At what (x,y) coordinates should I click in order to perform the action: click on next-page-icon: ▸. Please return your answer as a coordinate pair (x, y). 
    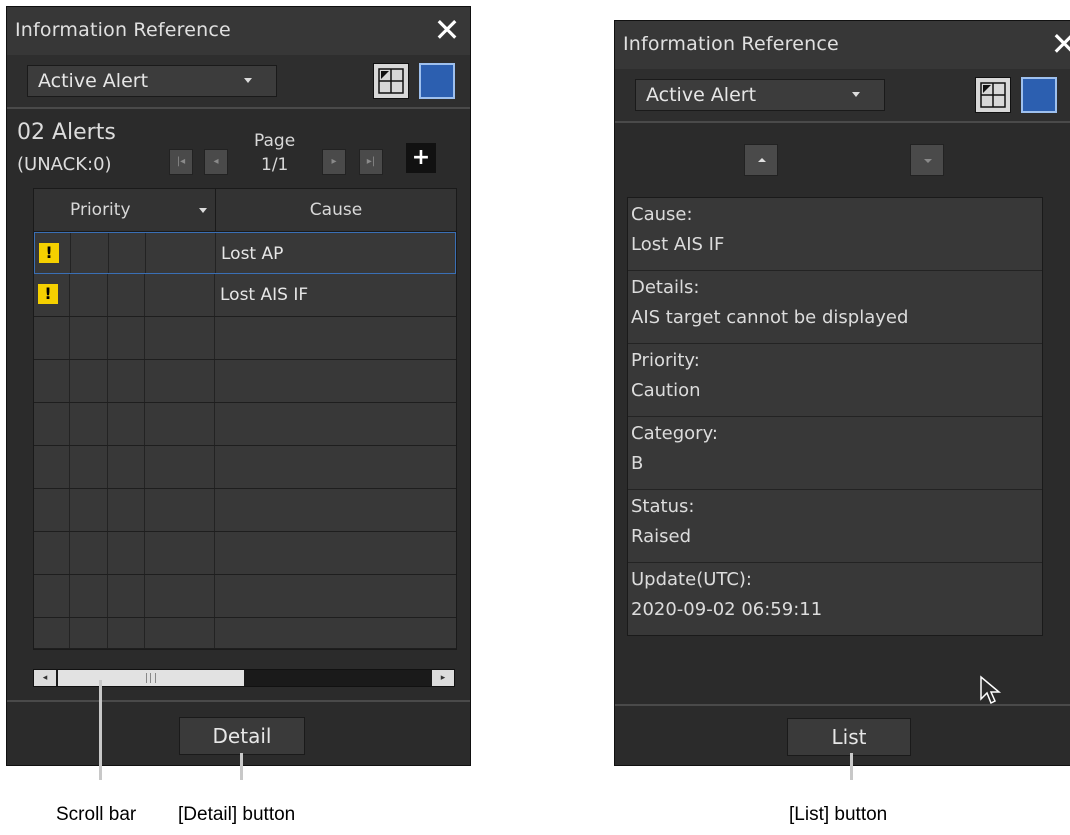
    Looking at the image, I should click on (334, 162).